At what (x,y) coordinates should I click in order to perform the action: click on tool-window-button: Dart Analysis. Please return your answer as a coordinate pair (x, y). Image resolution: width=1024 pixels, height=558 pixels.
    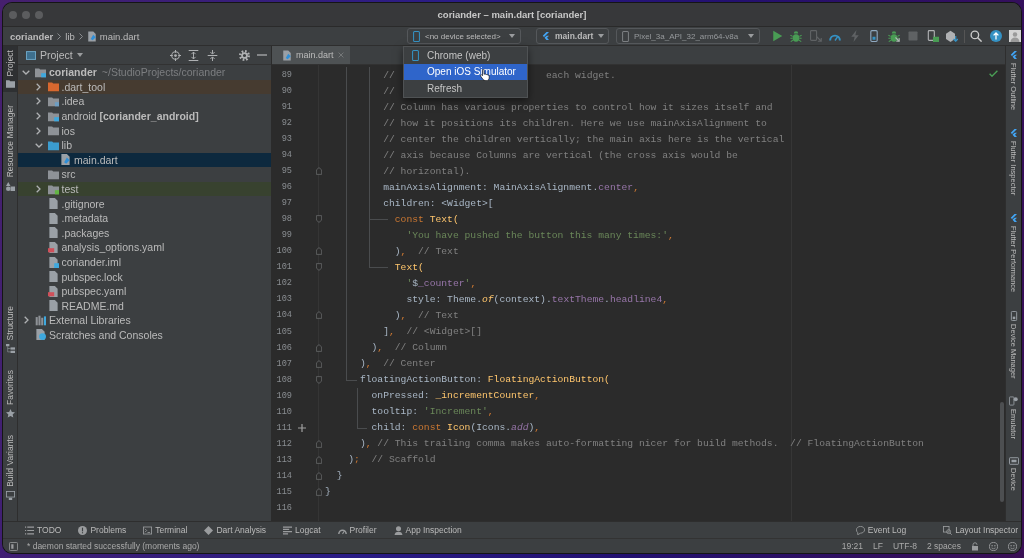
    Looking at the image, I should click on (235, 530).